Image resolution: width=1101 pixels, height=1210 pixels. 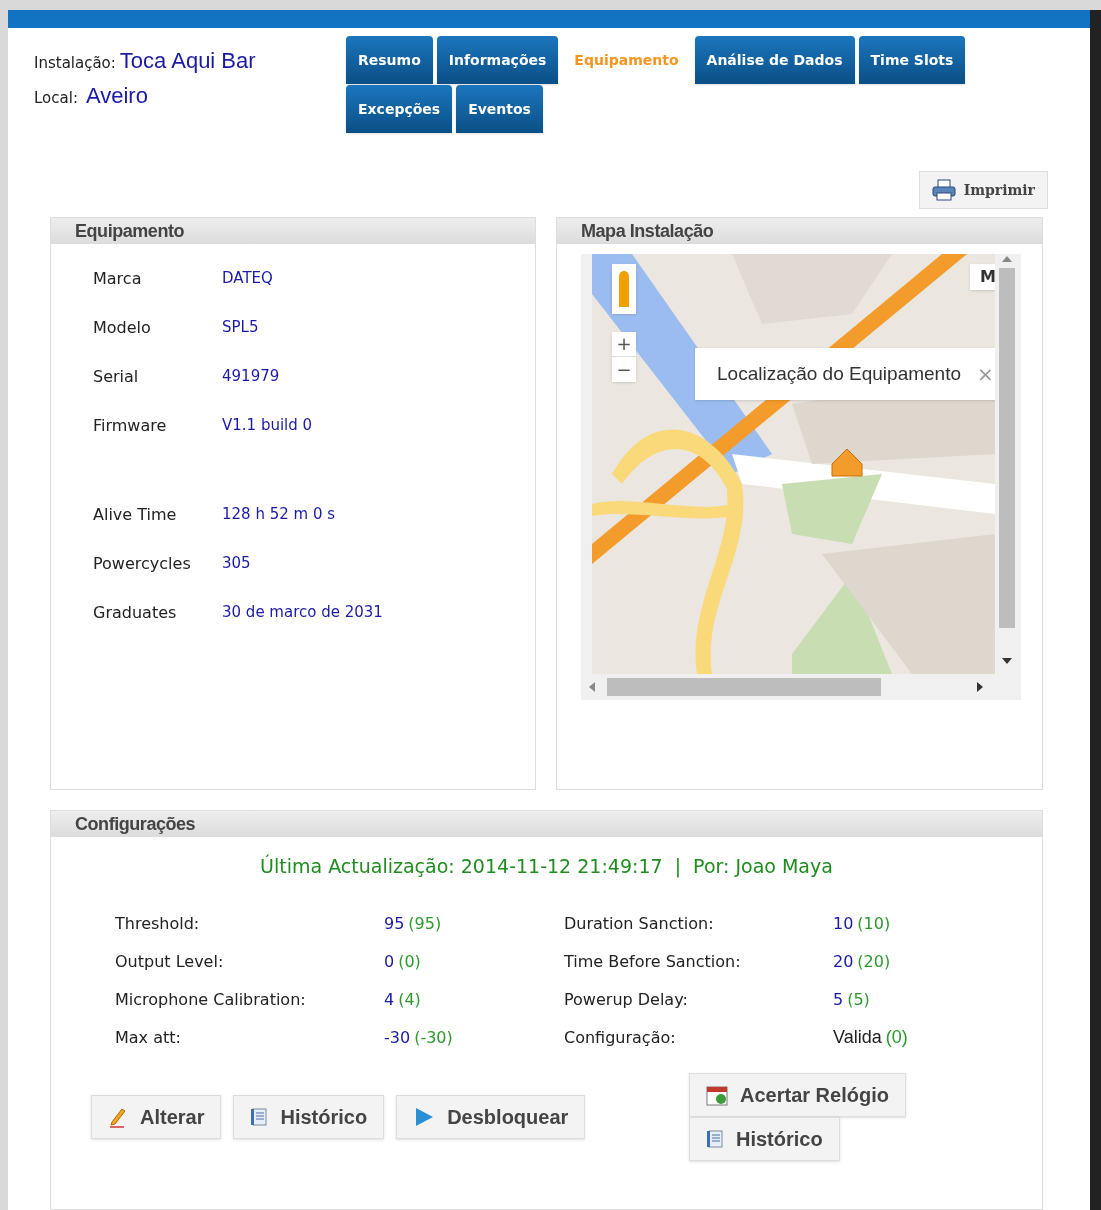 What do you see at coordinates (187, 61) in the screenshot?
I see `installation-name: Toca Aqui Bar` at bounding box center [187, 61].